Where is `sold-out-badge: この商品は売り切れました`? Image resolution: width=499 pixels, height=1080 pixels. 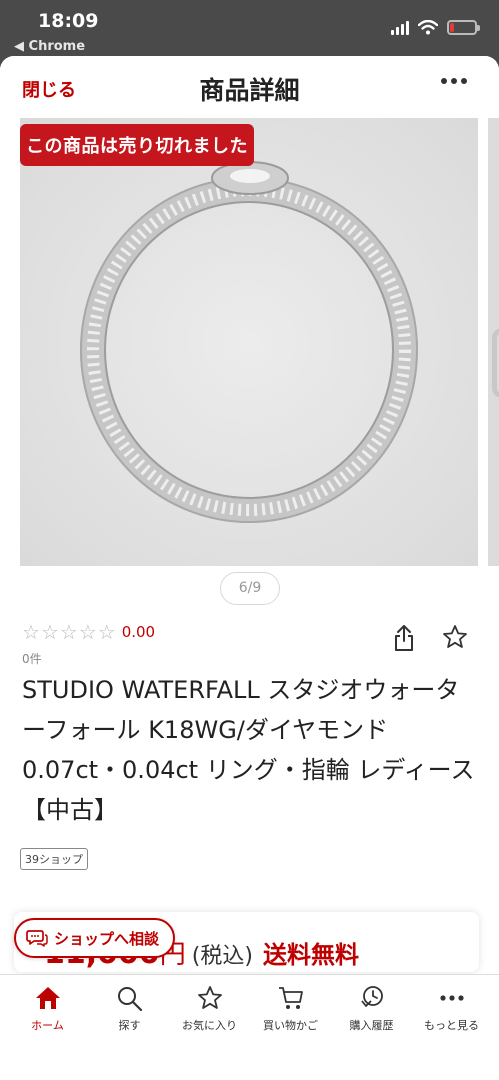 sold-out-badge: この商品は売り切れました is located at coordinates (137, 145).